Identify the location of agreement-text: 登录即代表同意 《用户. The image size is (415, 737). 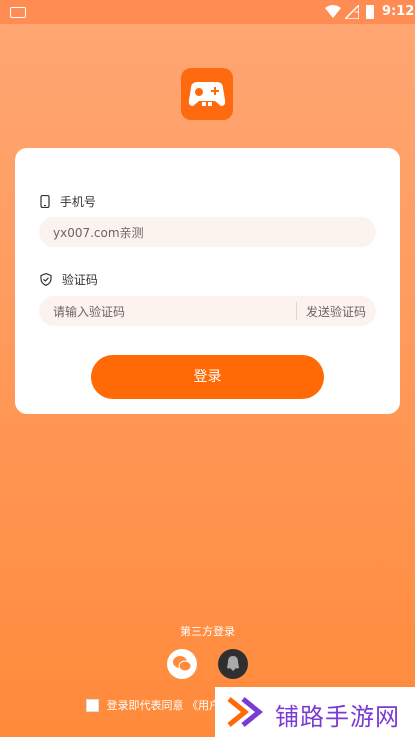
(163, 705).